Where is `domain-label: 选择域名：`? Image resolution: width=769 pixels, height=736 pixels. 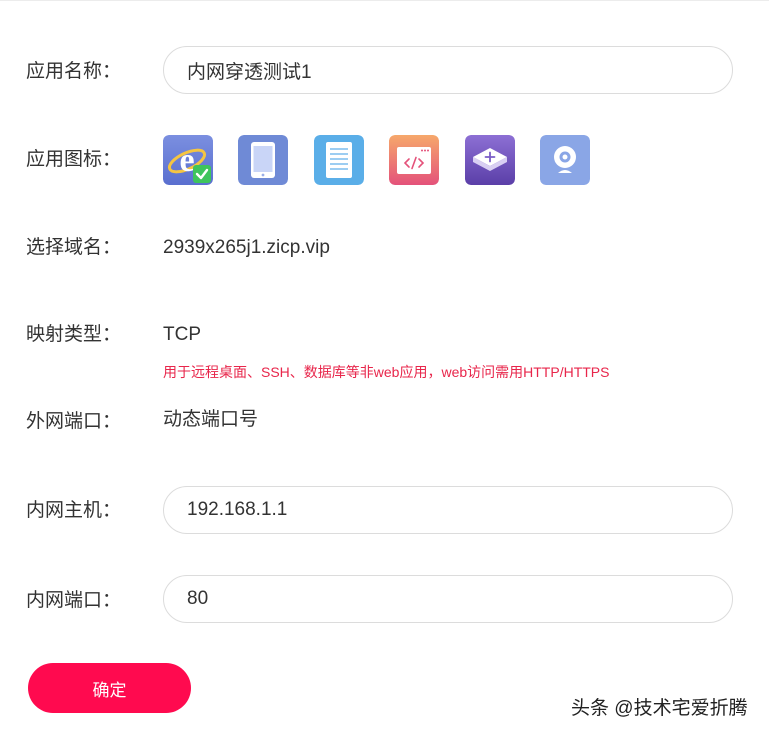
domain-label: 选择域名： is located at coordinates (74, 247).